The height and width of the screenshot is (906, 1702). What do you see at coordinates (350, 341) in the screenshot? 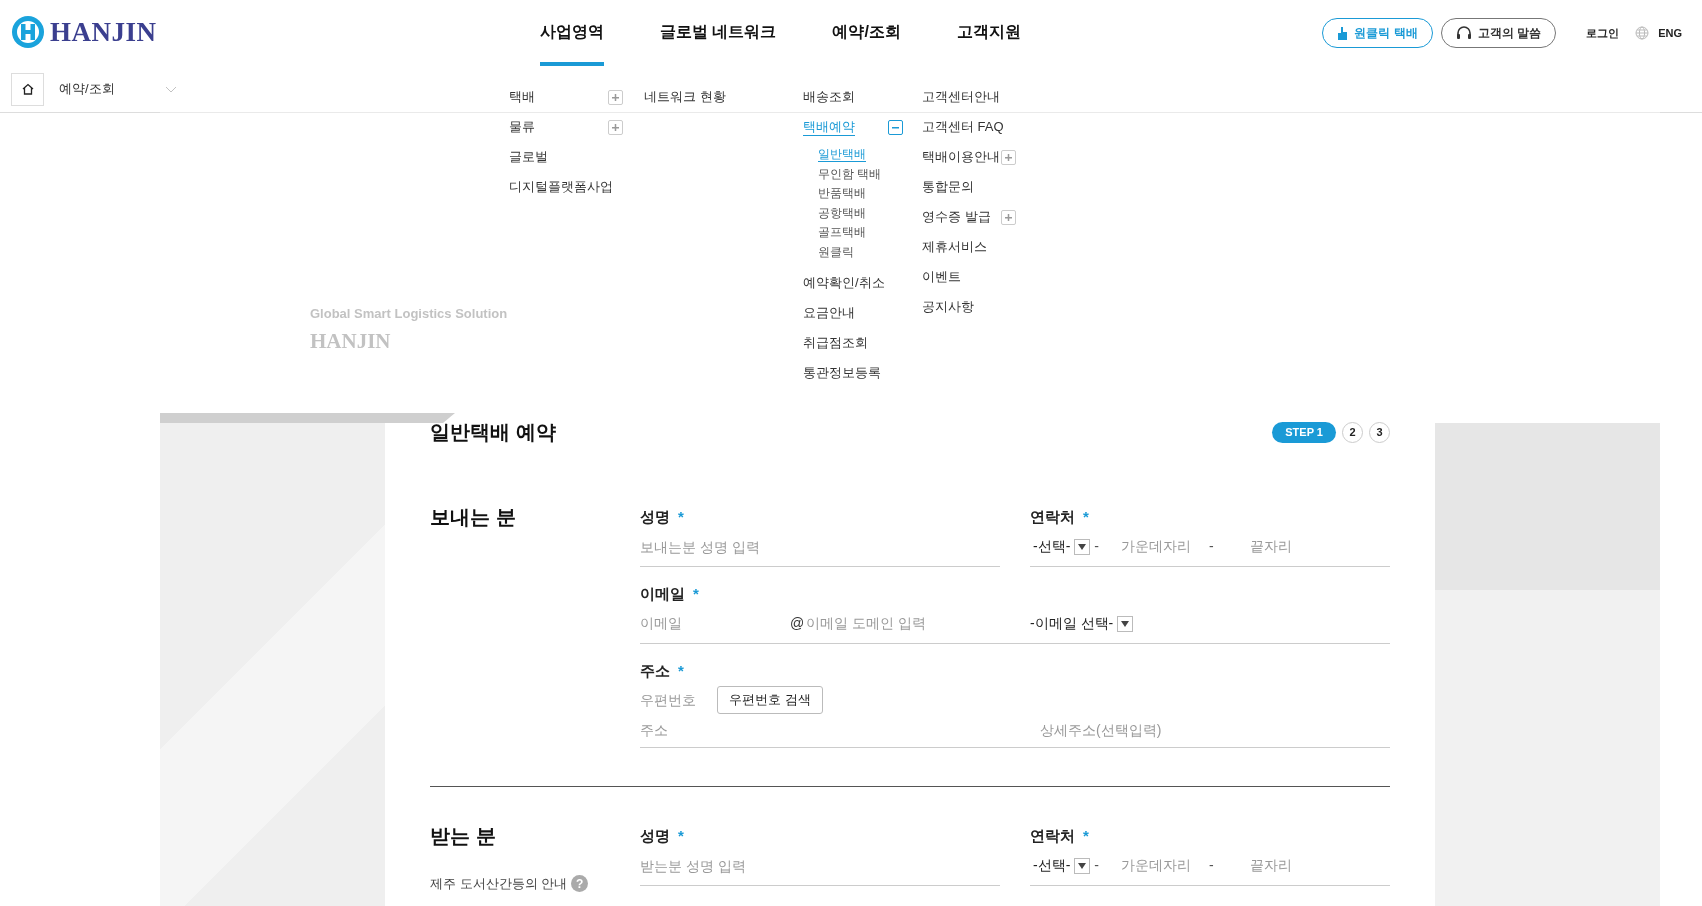
I see `hero-brand: HANJIN` at bounding box center [350, 341].